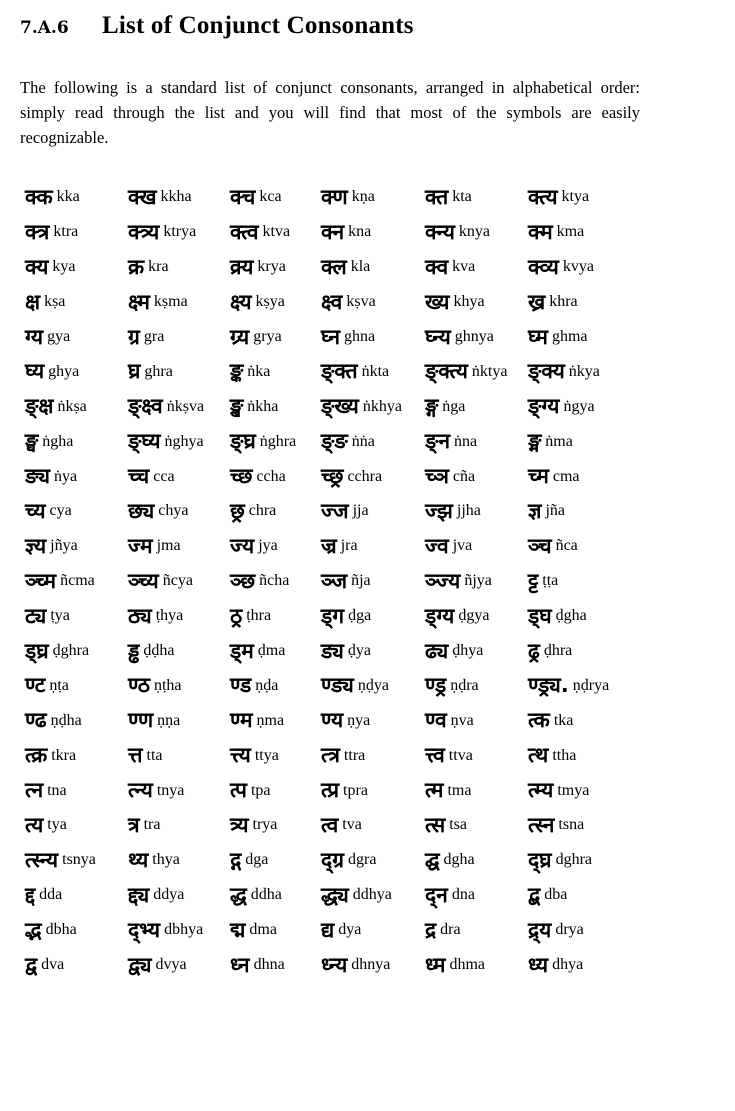  What do you see at coordinates (57, 790) in the screenshot?
I see `transliteration: tna` at bounding box center [57, 790].